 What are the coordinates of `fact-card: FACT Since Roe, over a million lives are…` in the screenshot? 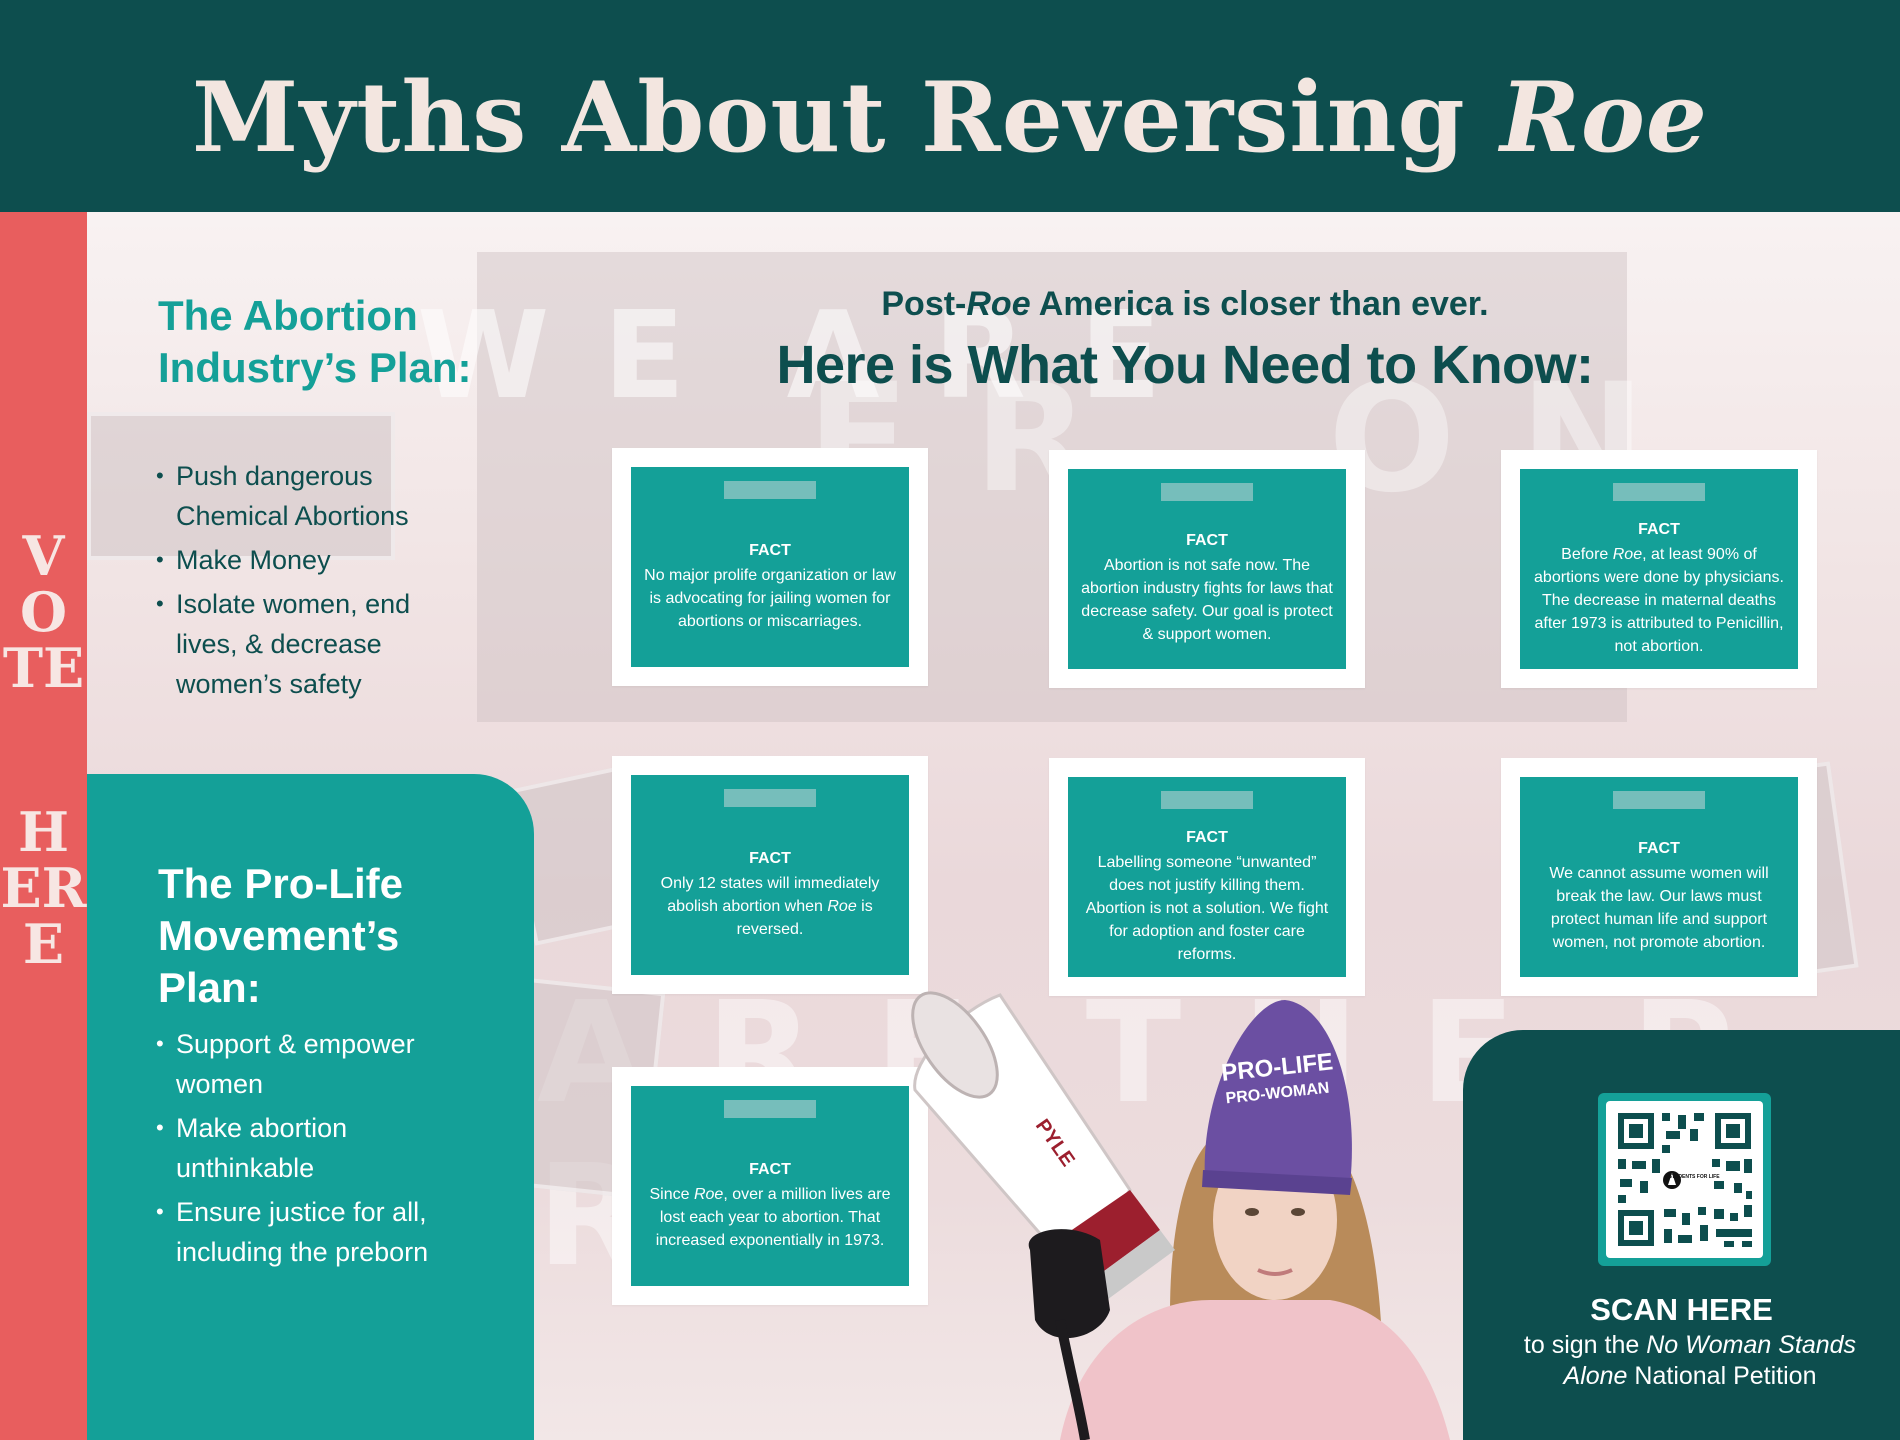 It's located at (770, 1186).